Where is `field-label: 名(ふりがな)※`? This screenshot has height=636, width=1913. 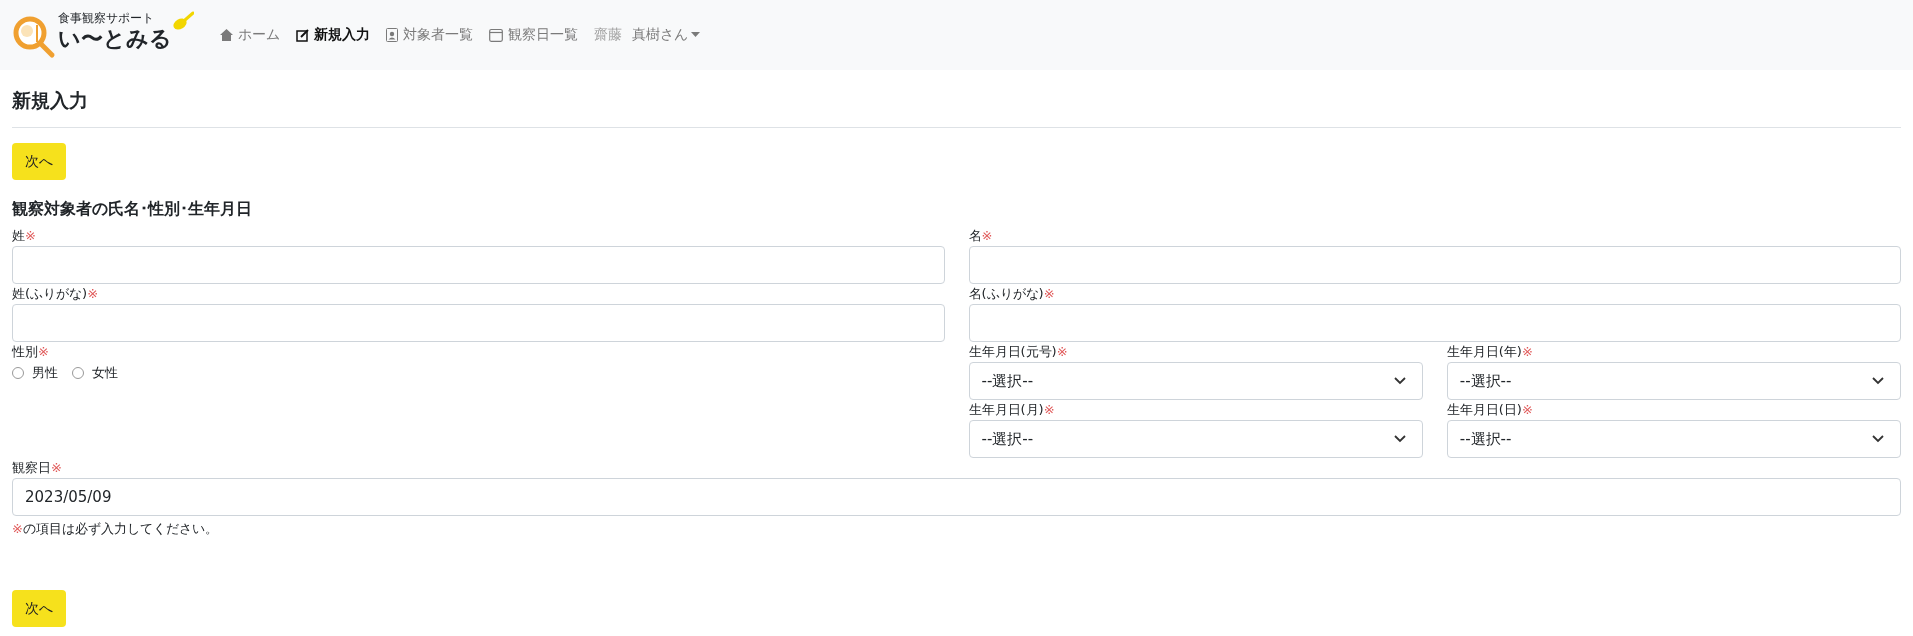
field-label: 名(ふりがな)※ is located at coordinates (1012, 294).